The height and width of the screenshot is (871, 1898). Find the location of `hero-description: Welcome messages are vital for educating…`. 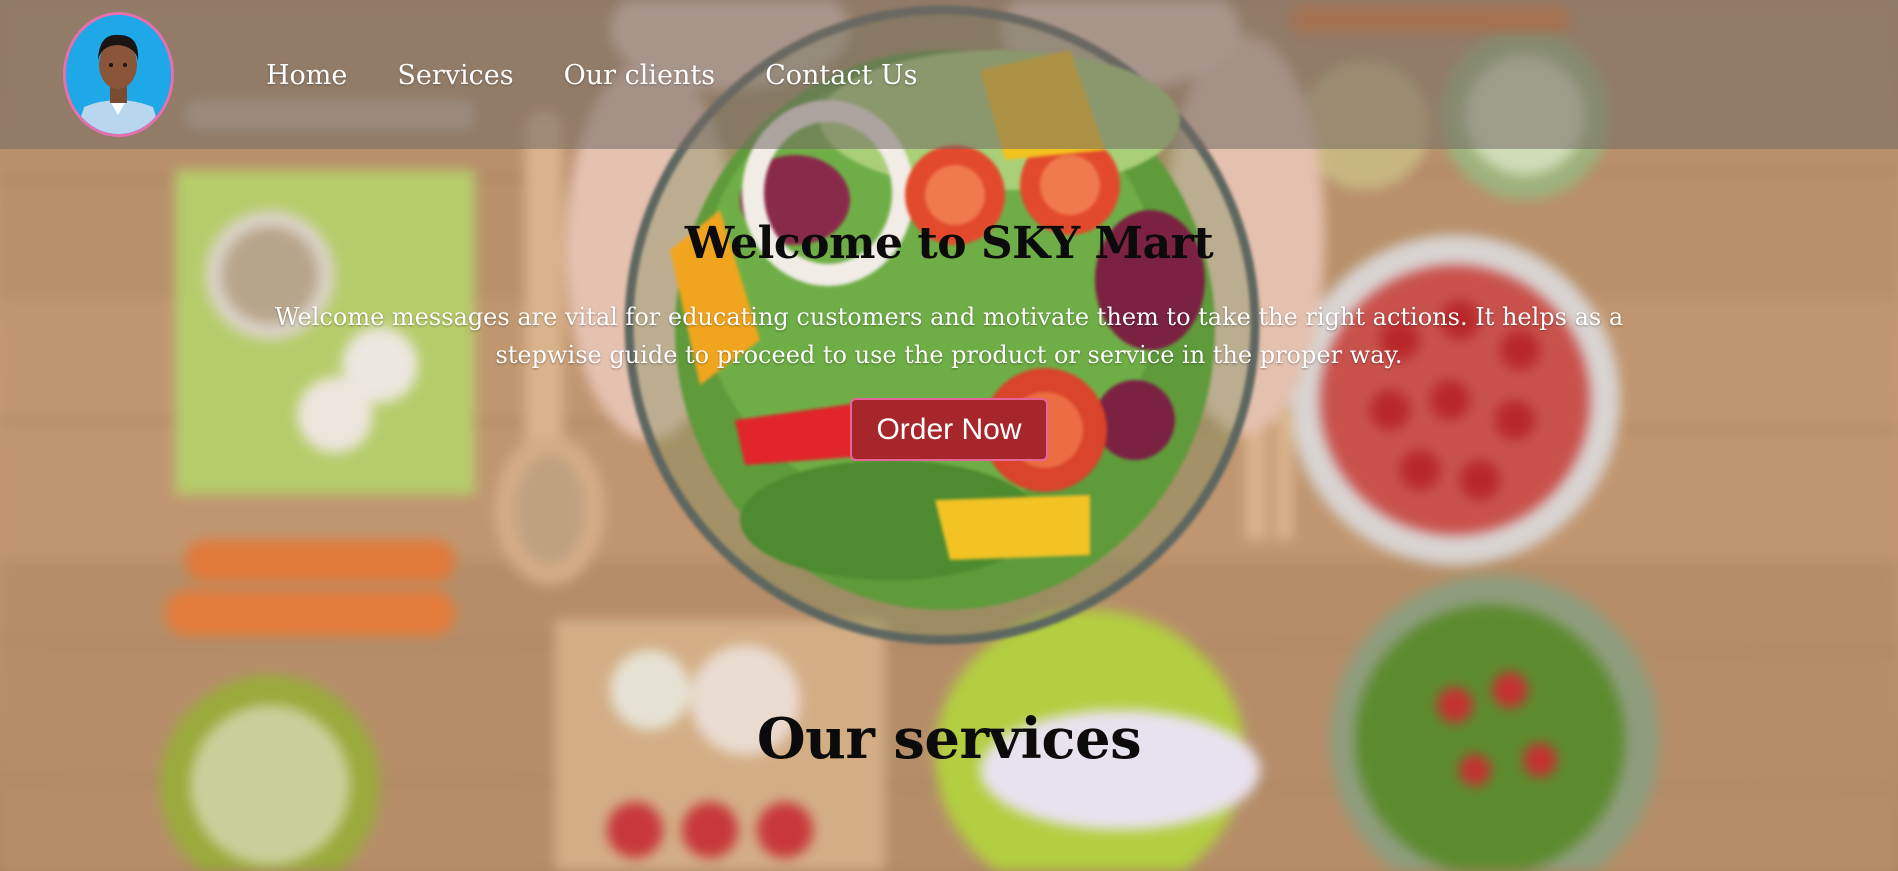

hero-description: Welcome messages are vital for educating… is located at coordinates (949, 336).